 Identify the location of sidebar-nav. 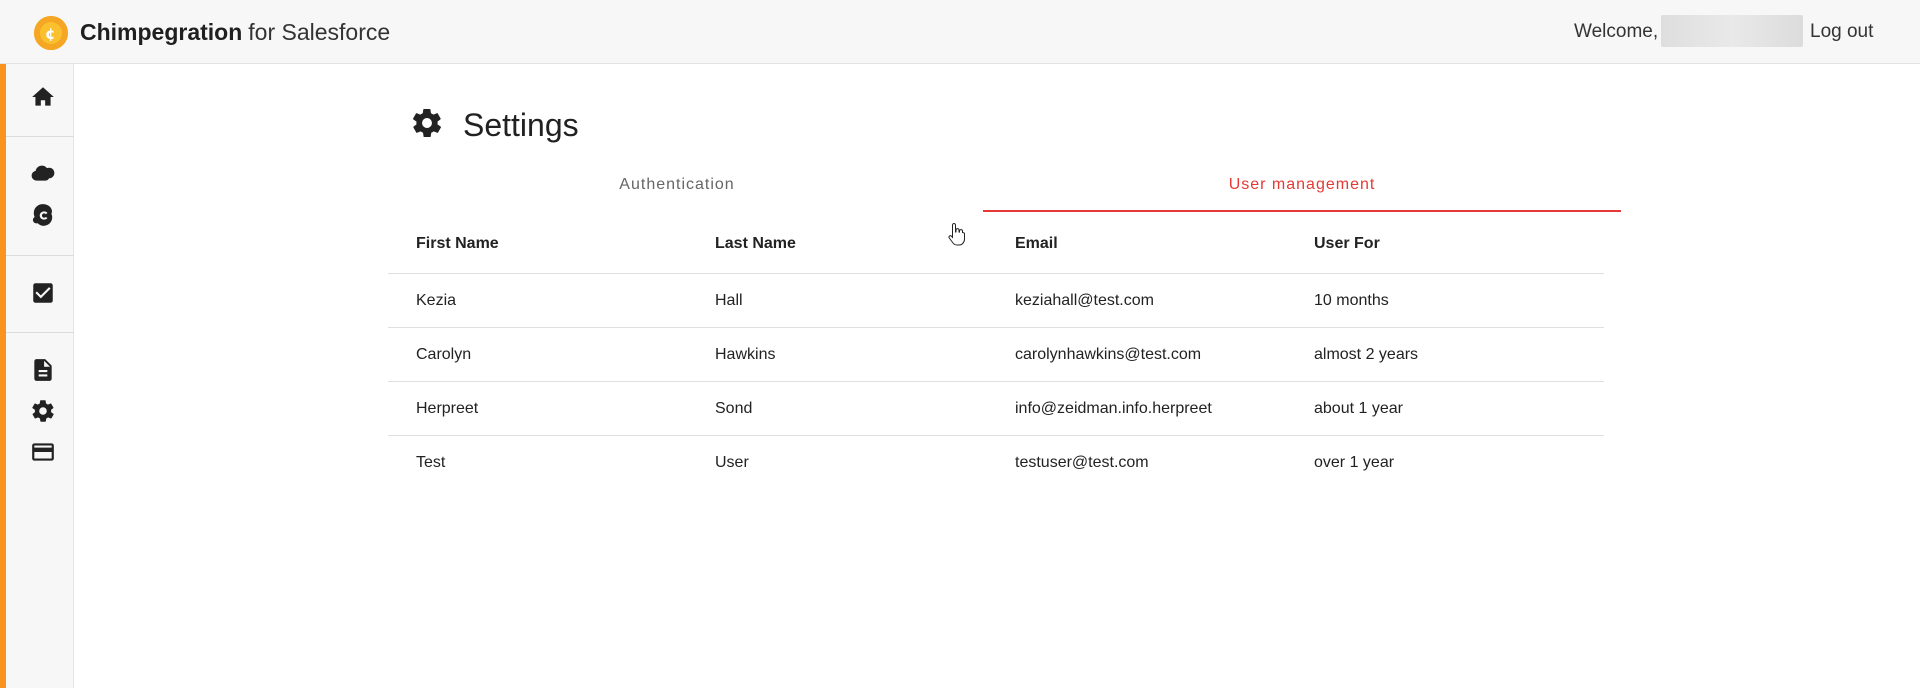
(37, 376).